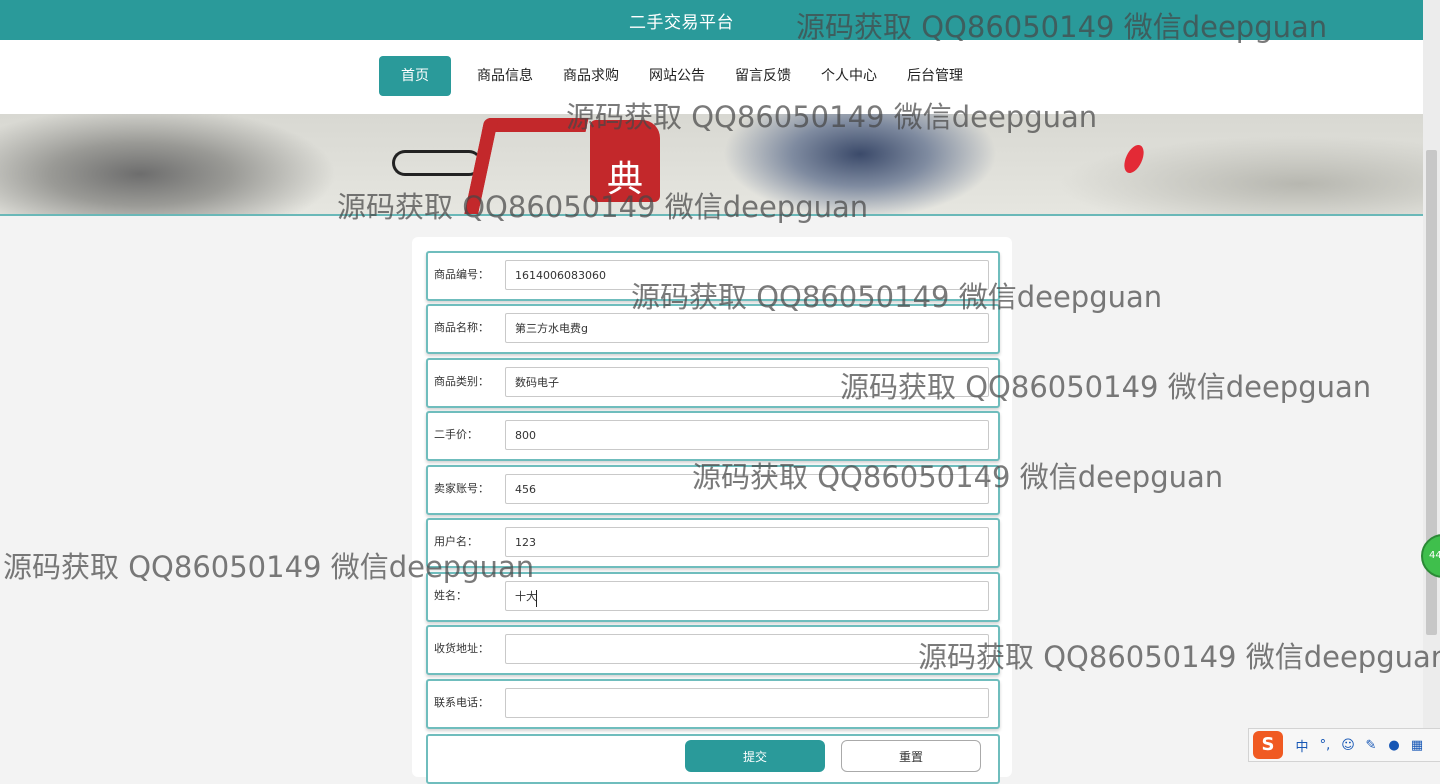  I want to click on address-input, so click(747, 649).